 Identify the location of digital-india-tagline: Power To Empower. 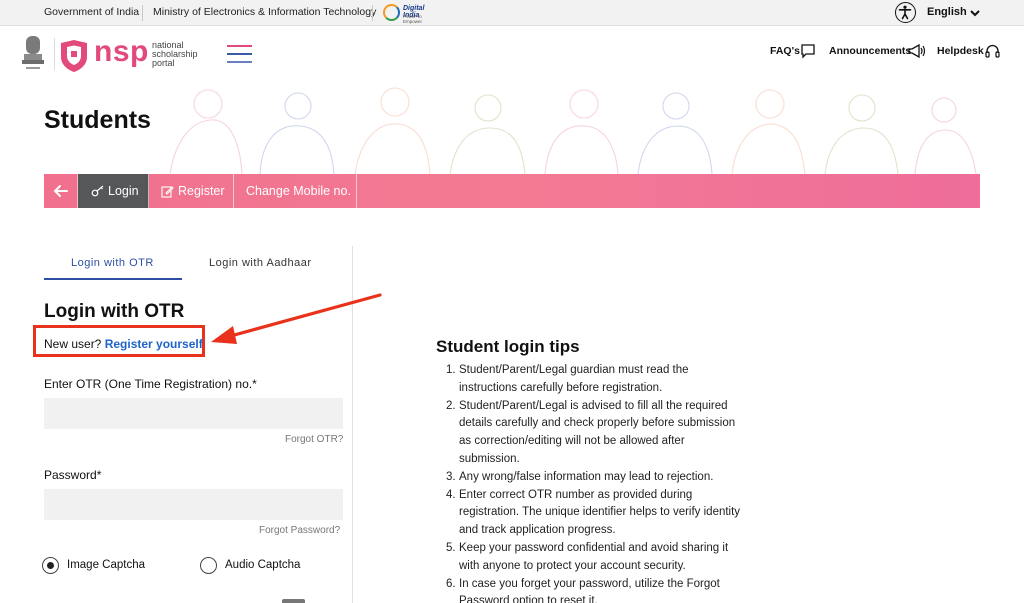
(413, 19).